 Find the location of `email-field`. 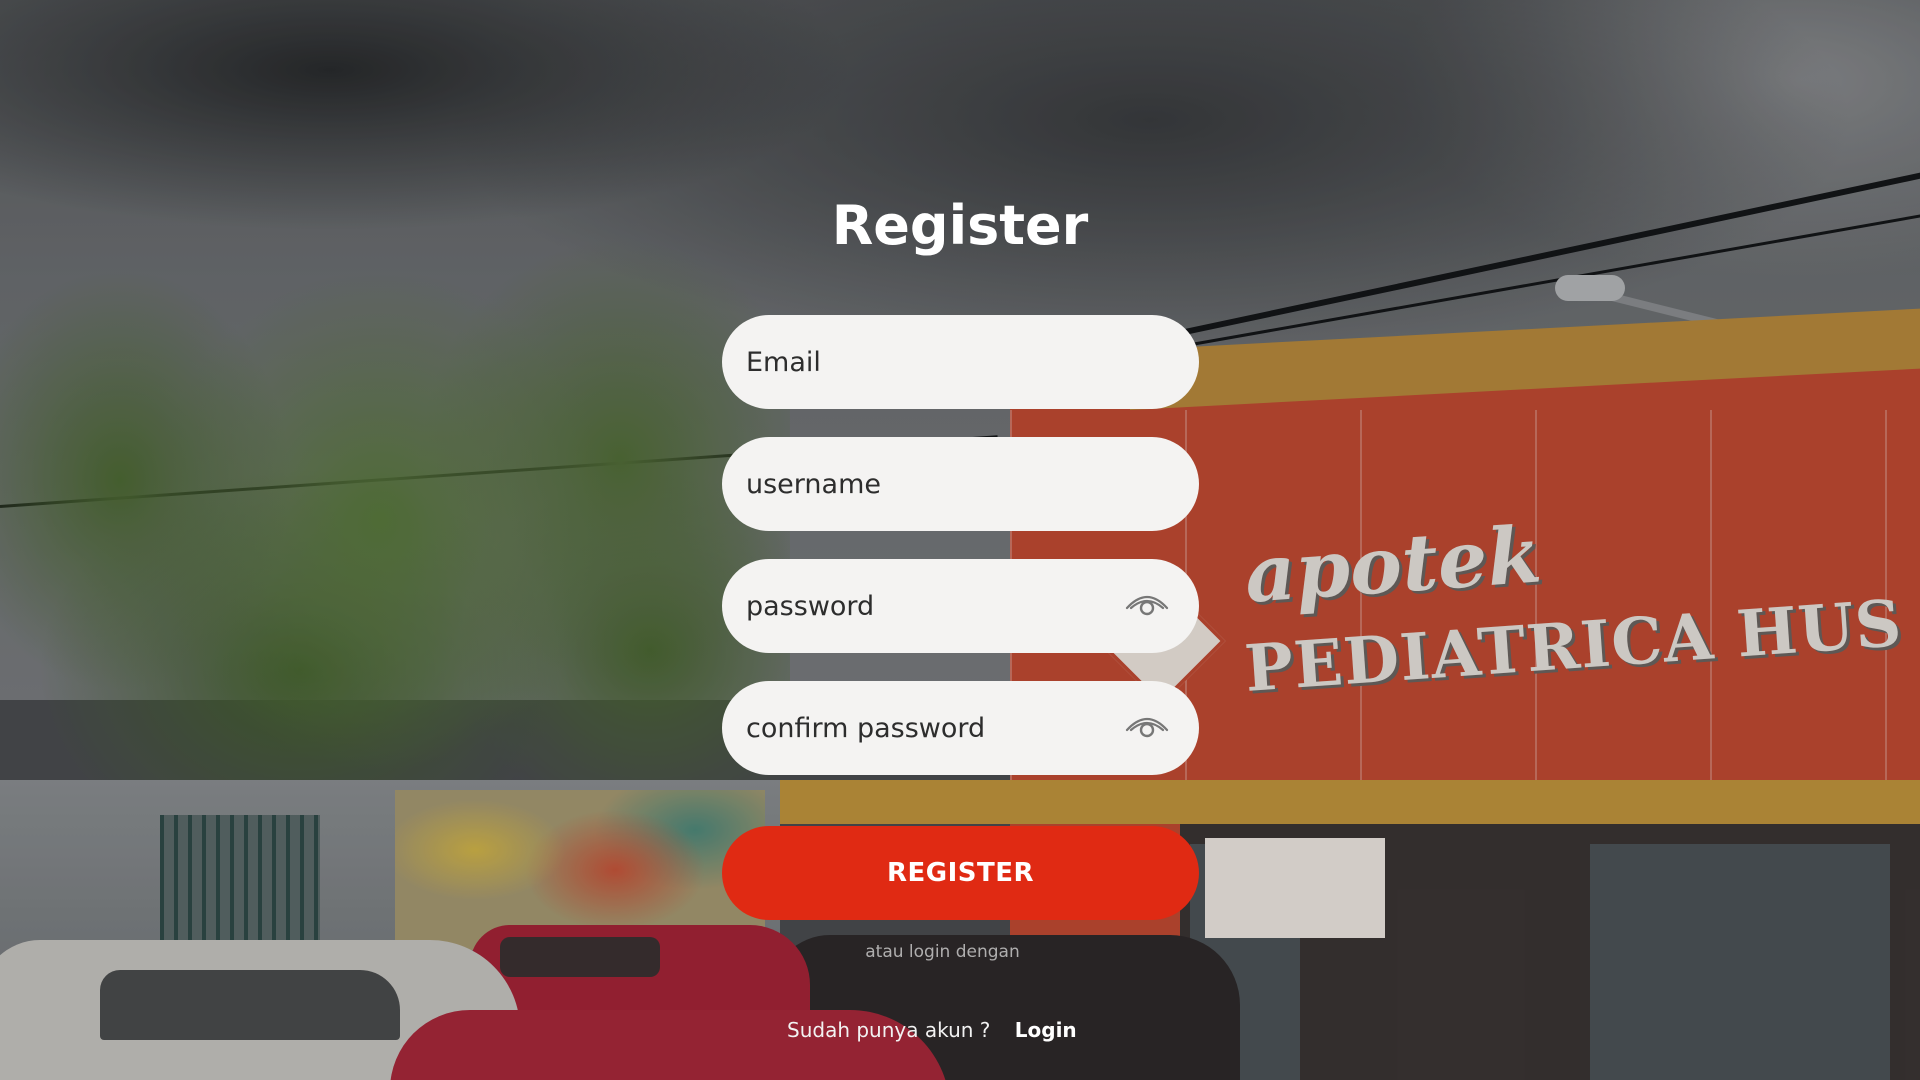

email-field is located at coordinates (960, 362).